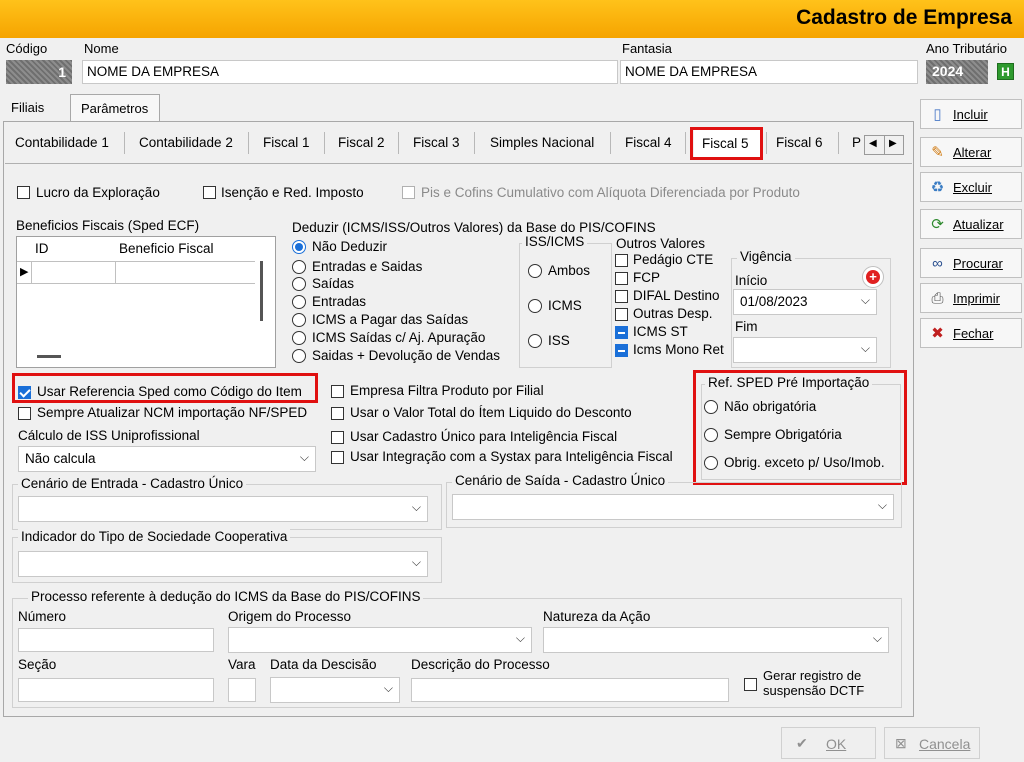 The height and width of the screenshot is (762, 1024). I want to click on numero-label: Número, so click(42, 616).